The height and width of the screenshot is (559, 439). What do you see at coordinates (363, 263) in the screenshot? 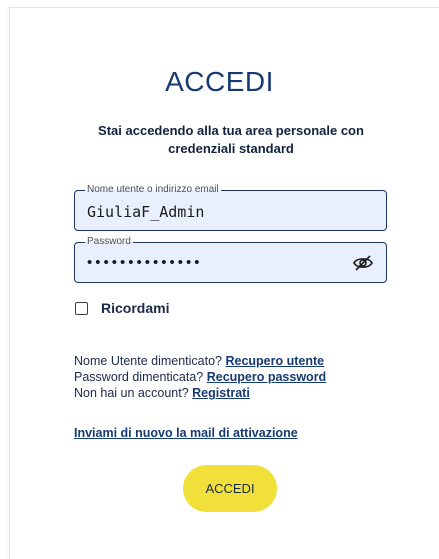
I see `eye-slash-icon` at bounding box center [363, 263].